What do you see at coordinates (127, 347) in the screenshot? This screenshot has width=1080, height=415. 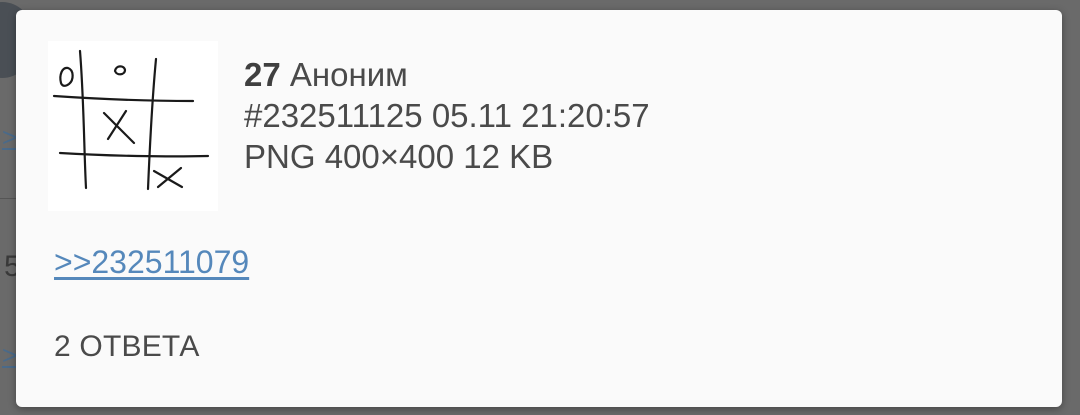 I see `answers-count-button: 2 ОТВЕТА` at bounding box center [127, 347].